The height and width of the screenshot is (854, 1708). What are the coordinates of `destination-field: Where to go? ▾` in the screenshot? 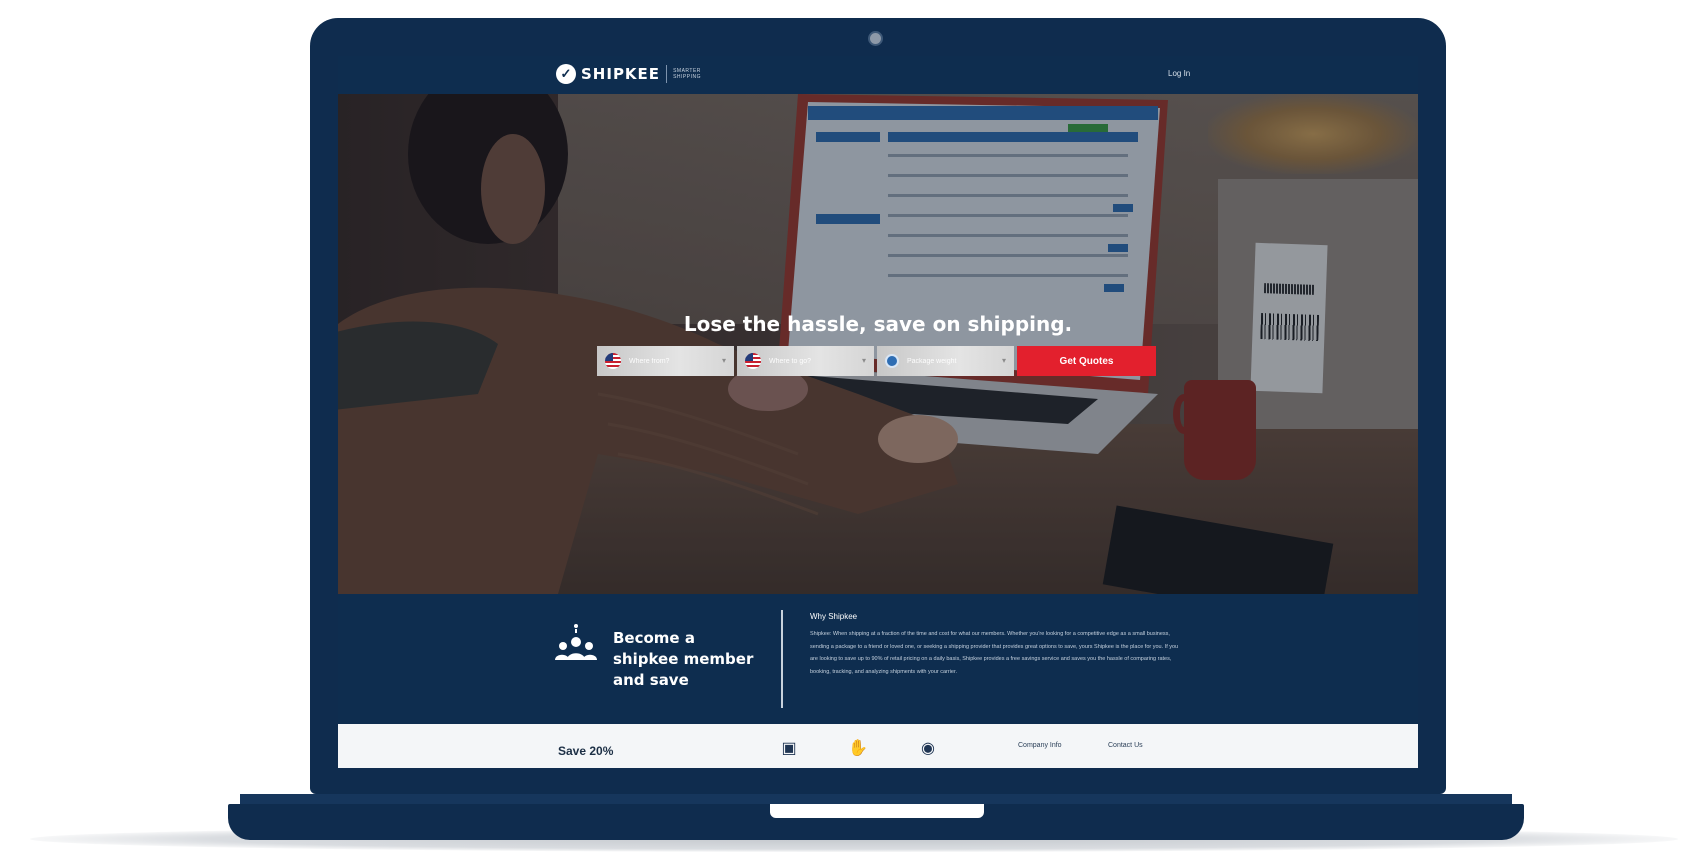 It's located at (805, 361).